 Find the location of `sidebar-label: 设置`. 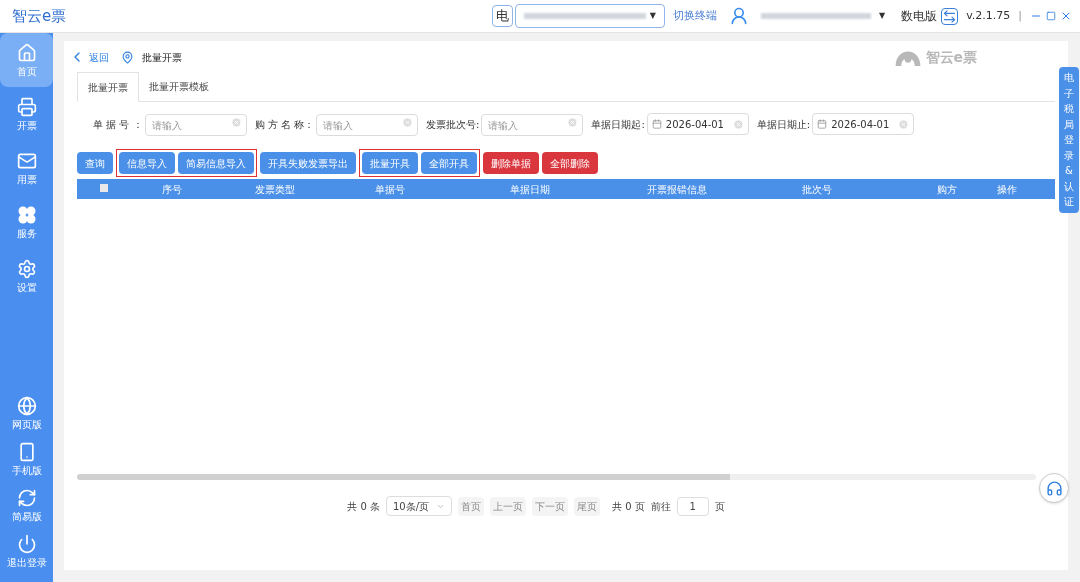

sidebar-label: 设置 is located at coordinates (26, 288).